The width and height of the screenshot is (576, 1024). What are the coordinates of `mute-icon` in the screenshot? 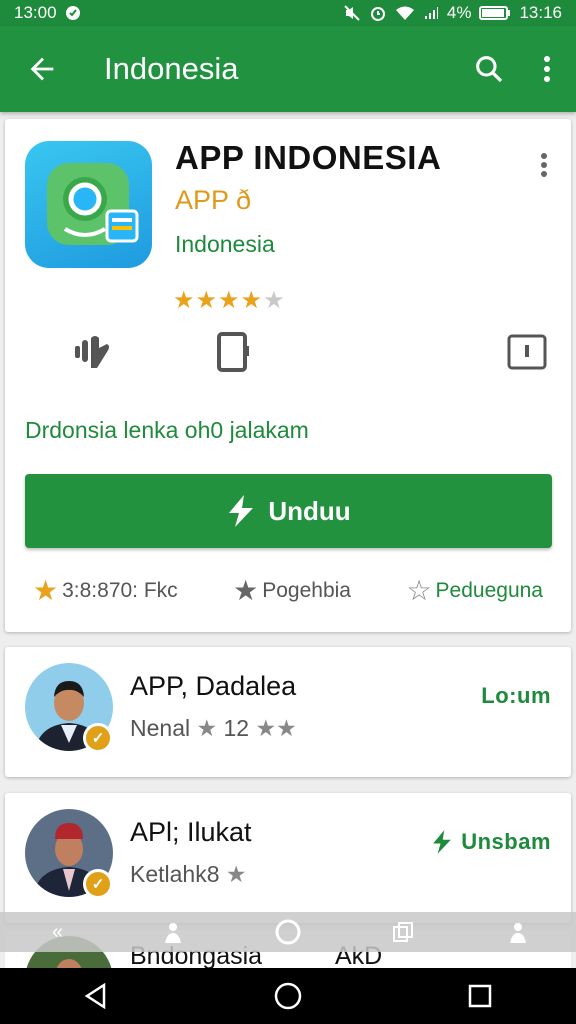 It's located at (352, 13).